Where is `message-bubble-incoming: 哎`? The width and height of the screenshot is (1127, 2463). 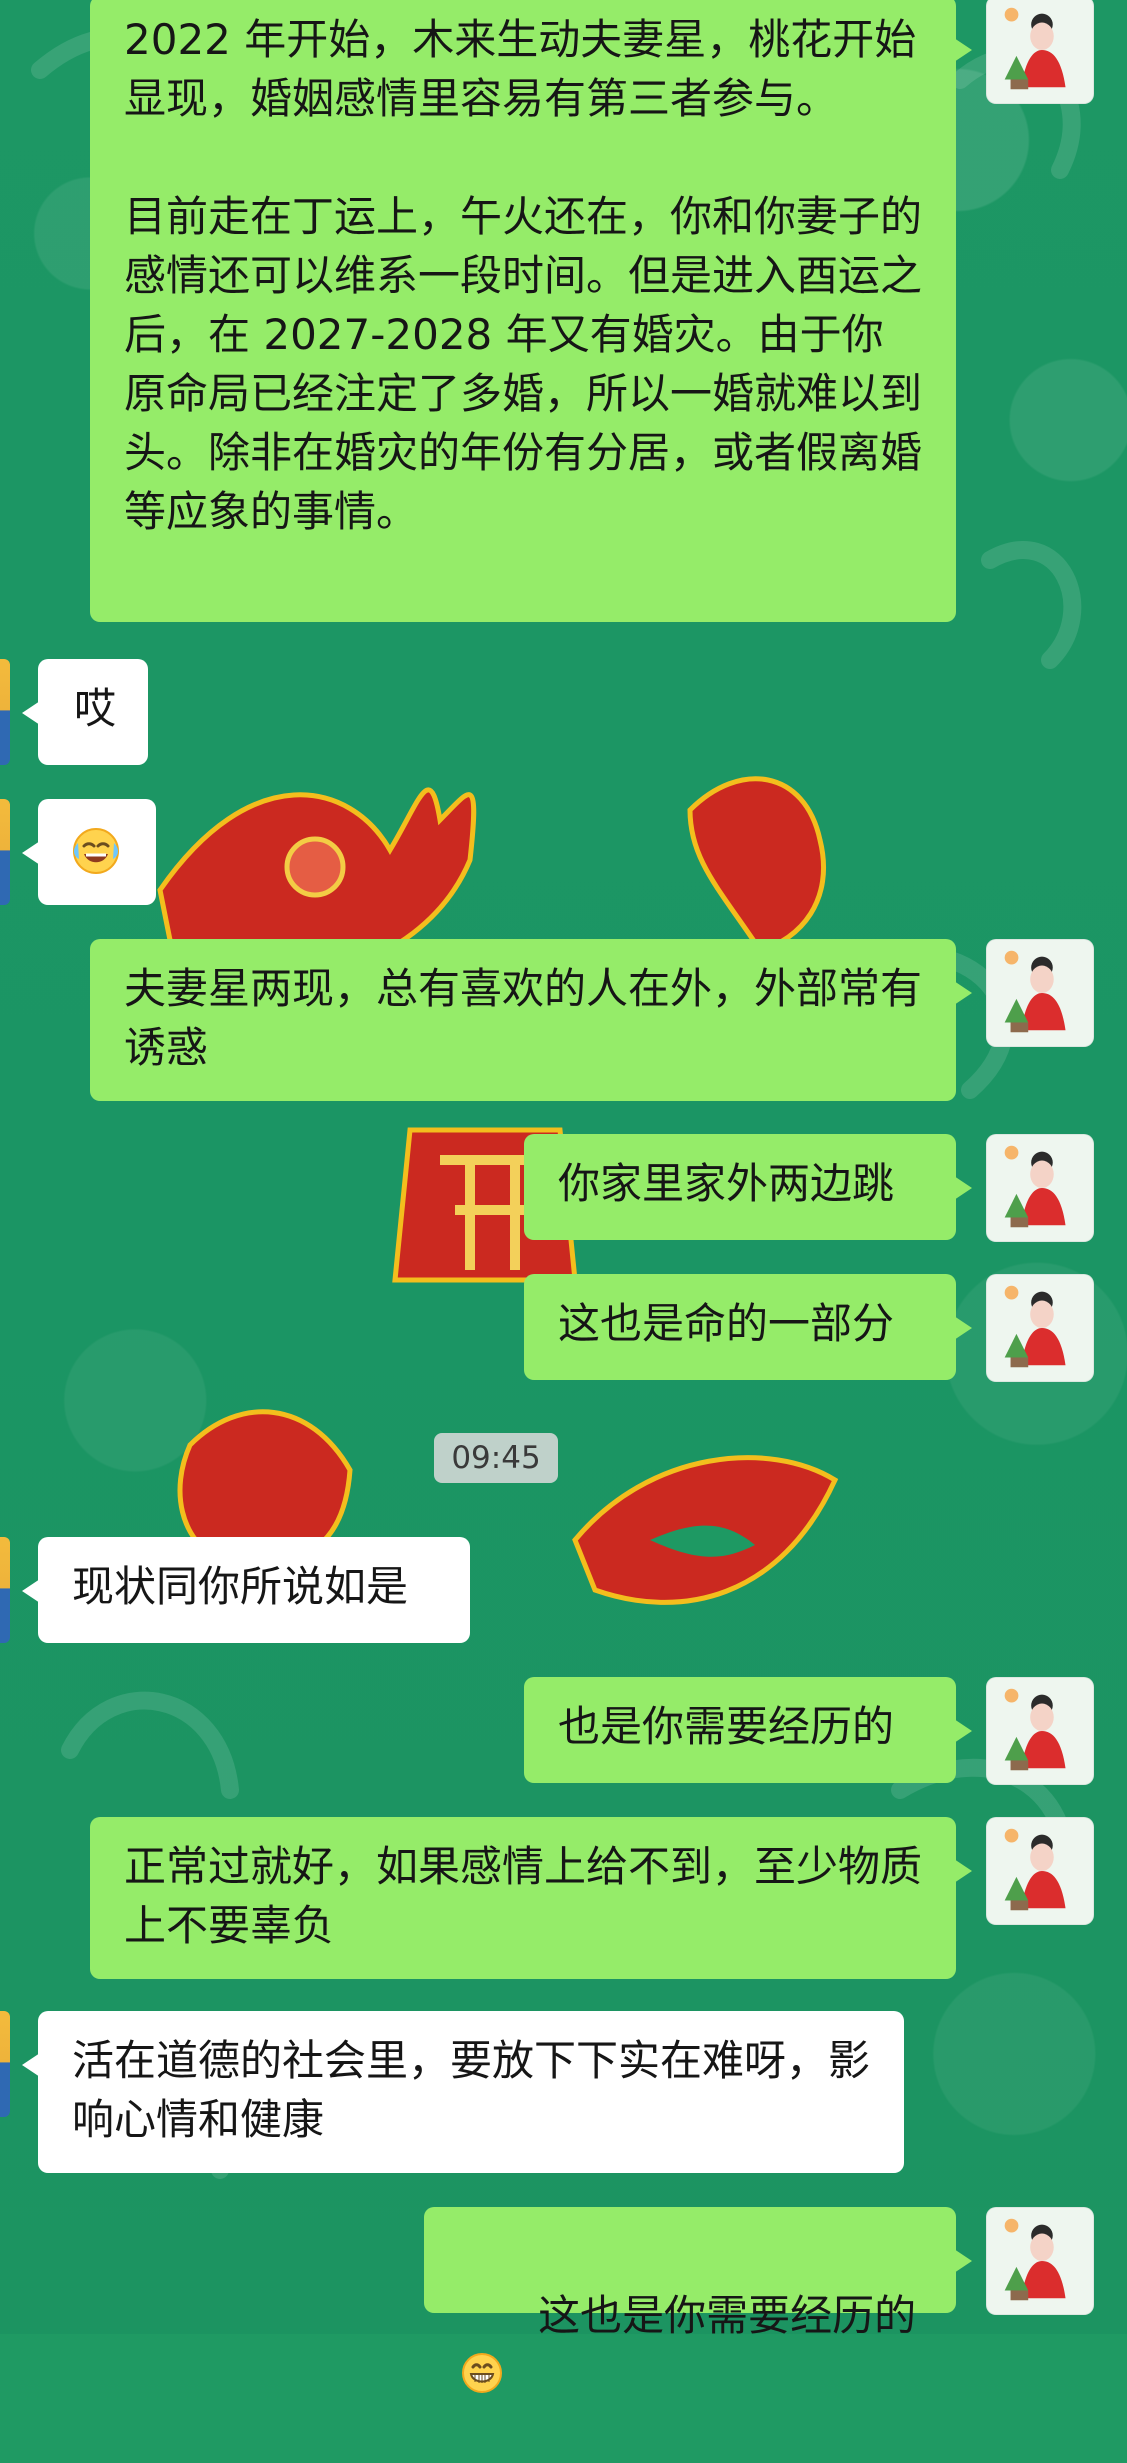 message-bubble-incoming: 哎 is located at coordinates (85, 712).